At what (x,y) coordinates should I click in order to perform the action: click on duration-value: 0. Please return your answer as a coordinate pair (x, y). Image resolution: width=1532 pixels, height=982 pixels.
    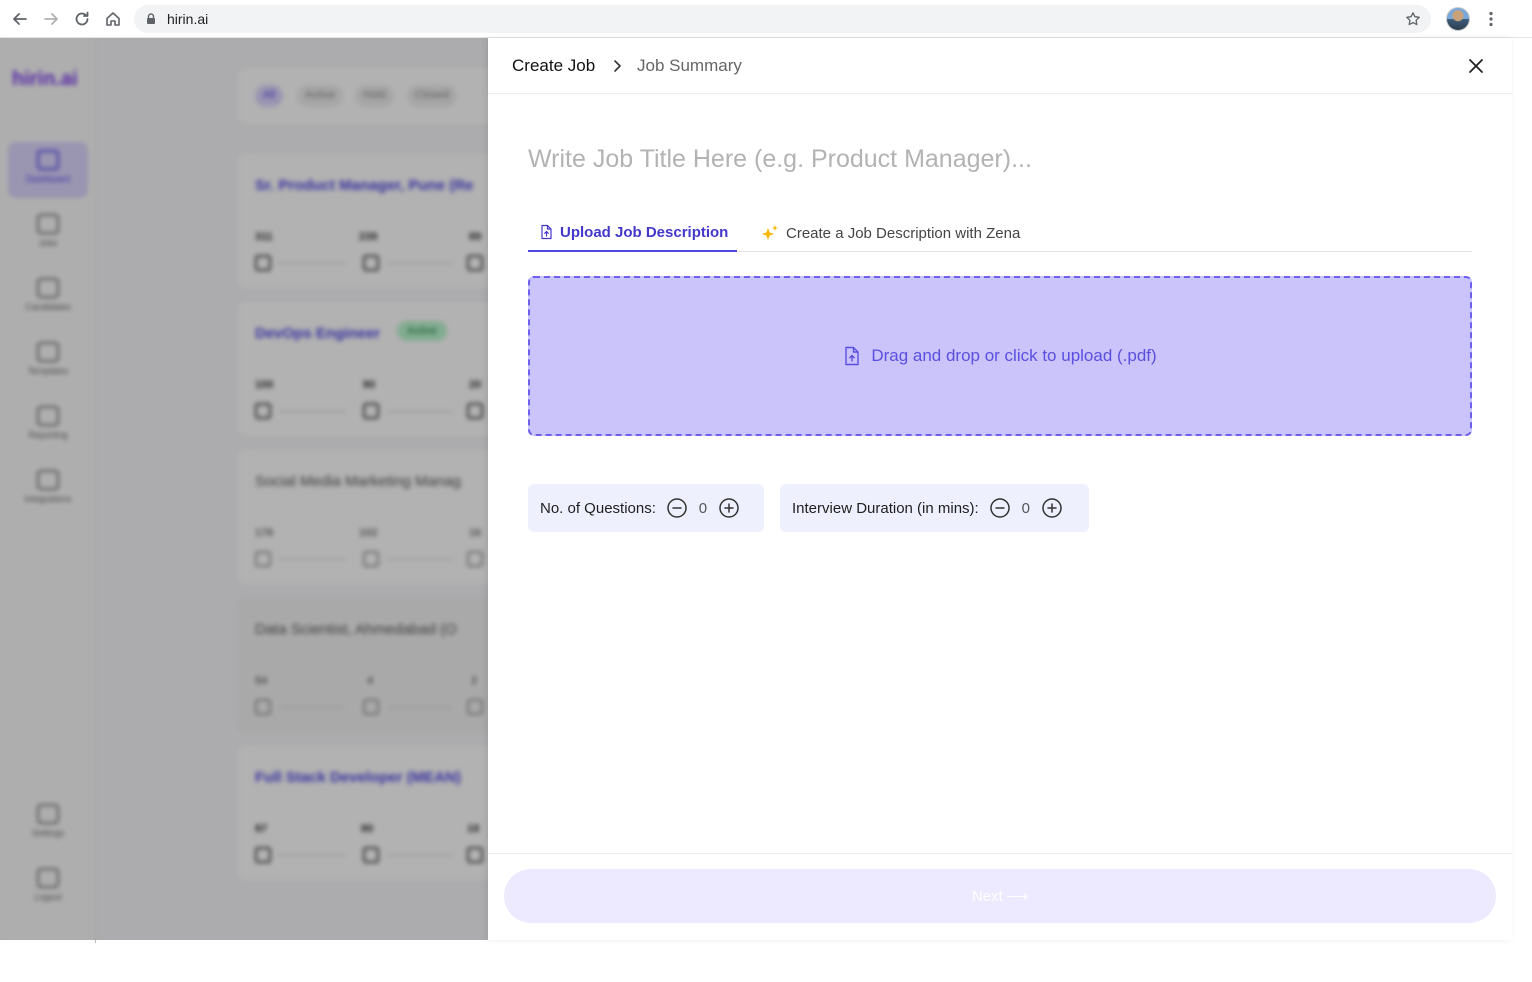
    Looking at the image, I should click on (1026, 508).